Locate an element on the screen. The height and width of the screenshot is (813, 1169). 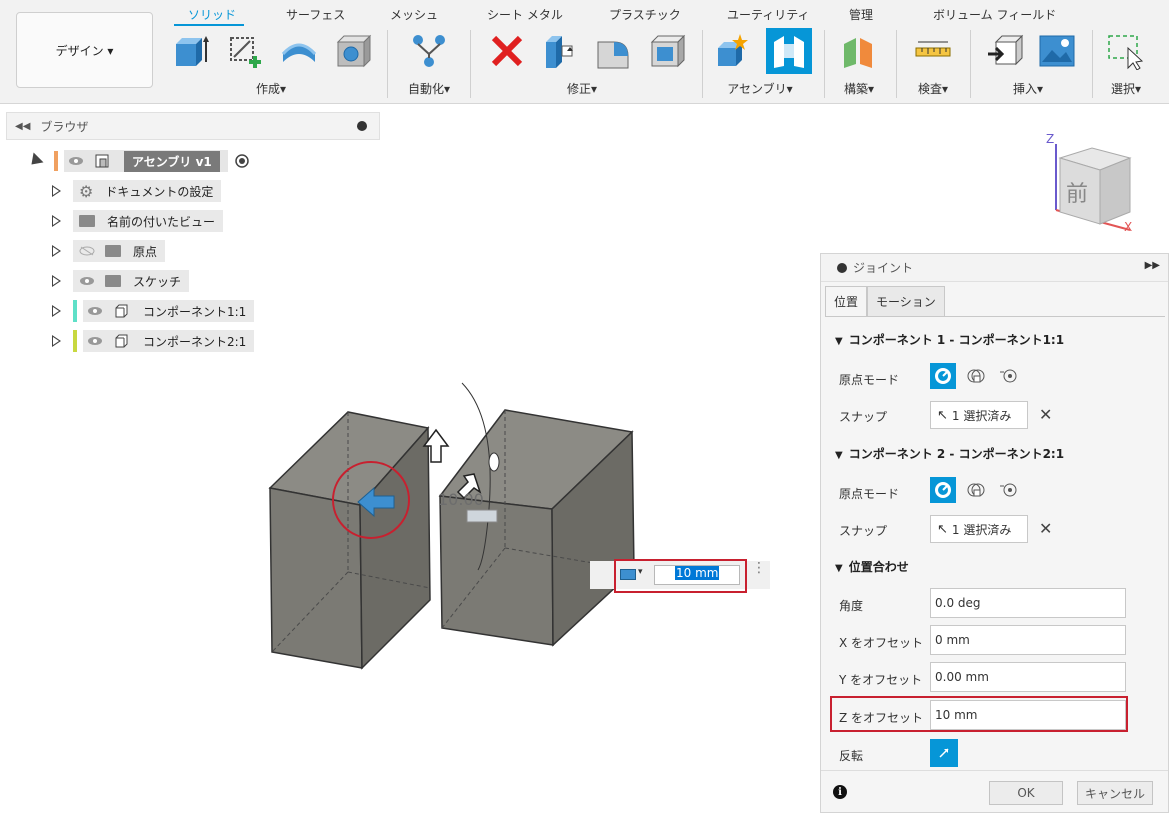
browser-item-origin: 原点 is located at coordinates (109, 251).